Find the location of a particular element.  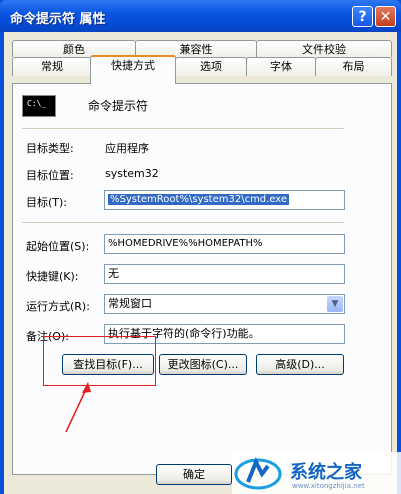

tab-shortcut: 快捷方式 is located at coordinates (133, 69).